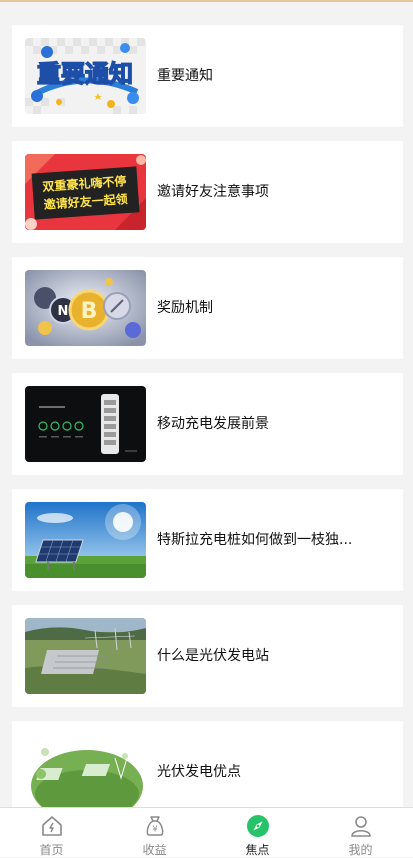  I want to click on article-card-charging: 移动充电发展前景, so click(207, 424).